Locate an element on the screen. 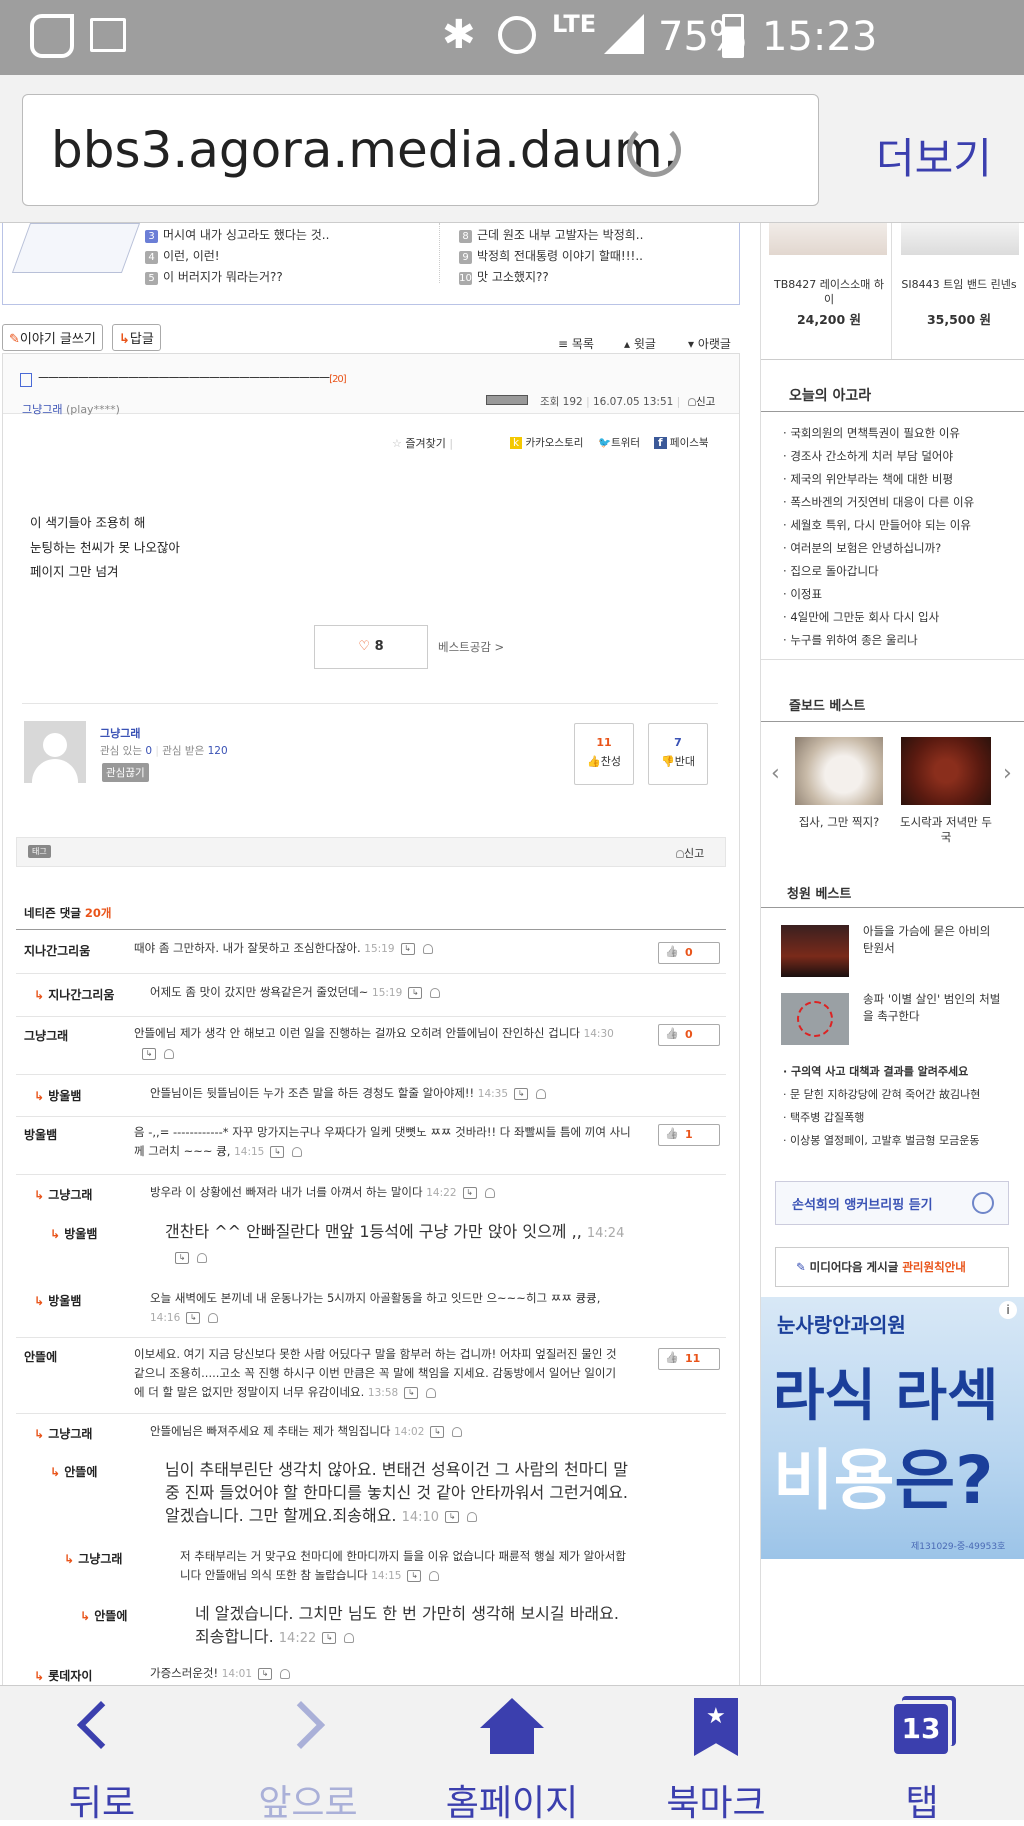 Image resolution: width=1024 pixels, height=1826 pixels. ad-info-icon: i is located at coordinates (1008, 1310).